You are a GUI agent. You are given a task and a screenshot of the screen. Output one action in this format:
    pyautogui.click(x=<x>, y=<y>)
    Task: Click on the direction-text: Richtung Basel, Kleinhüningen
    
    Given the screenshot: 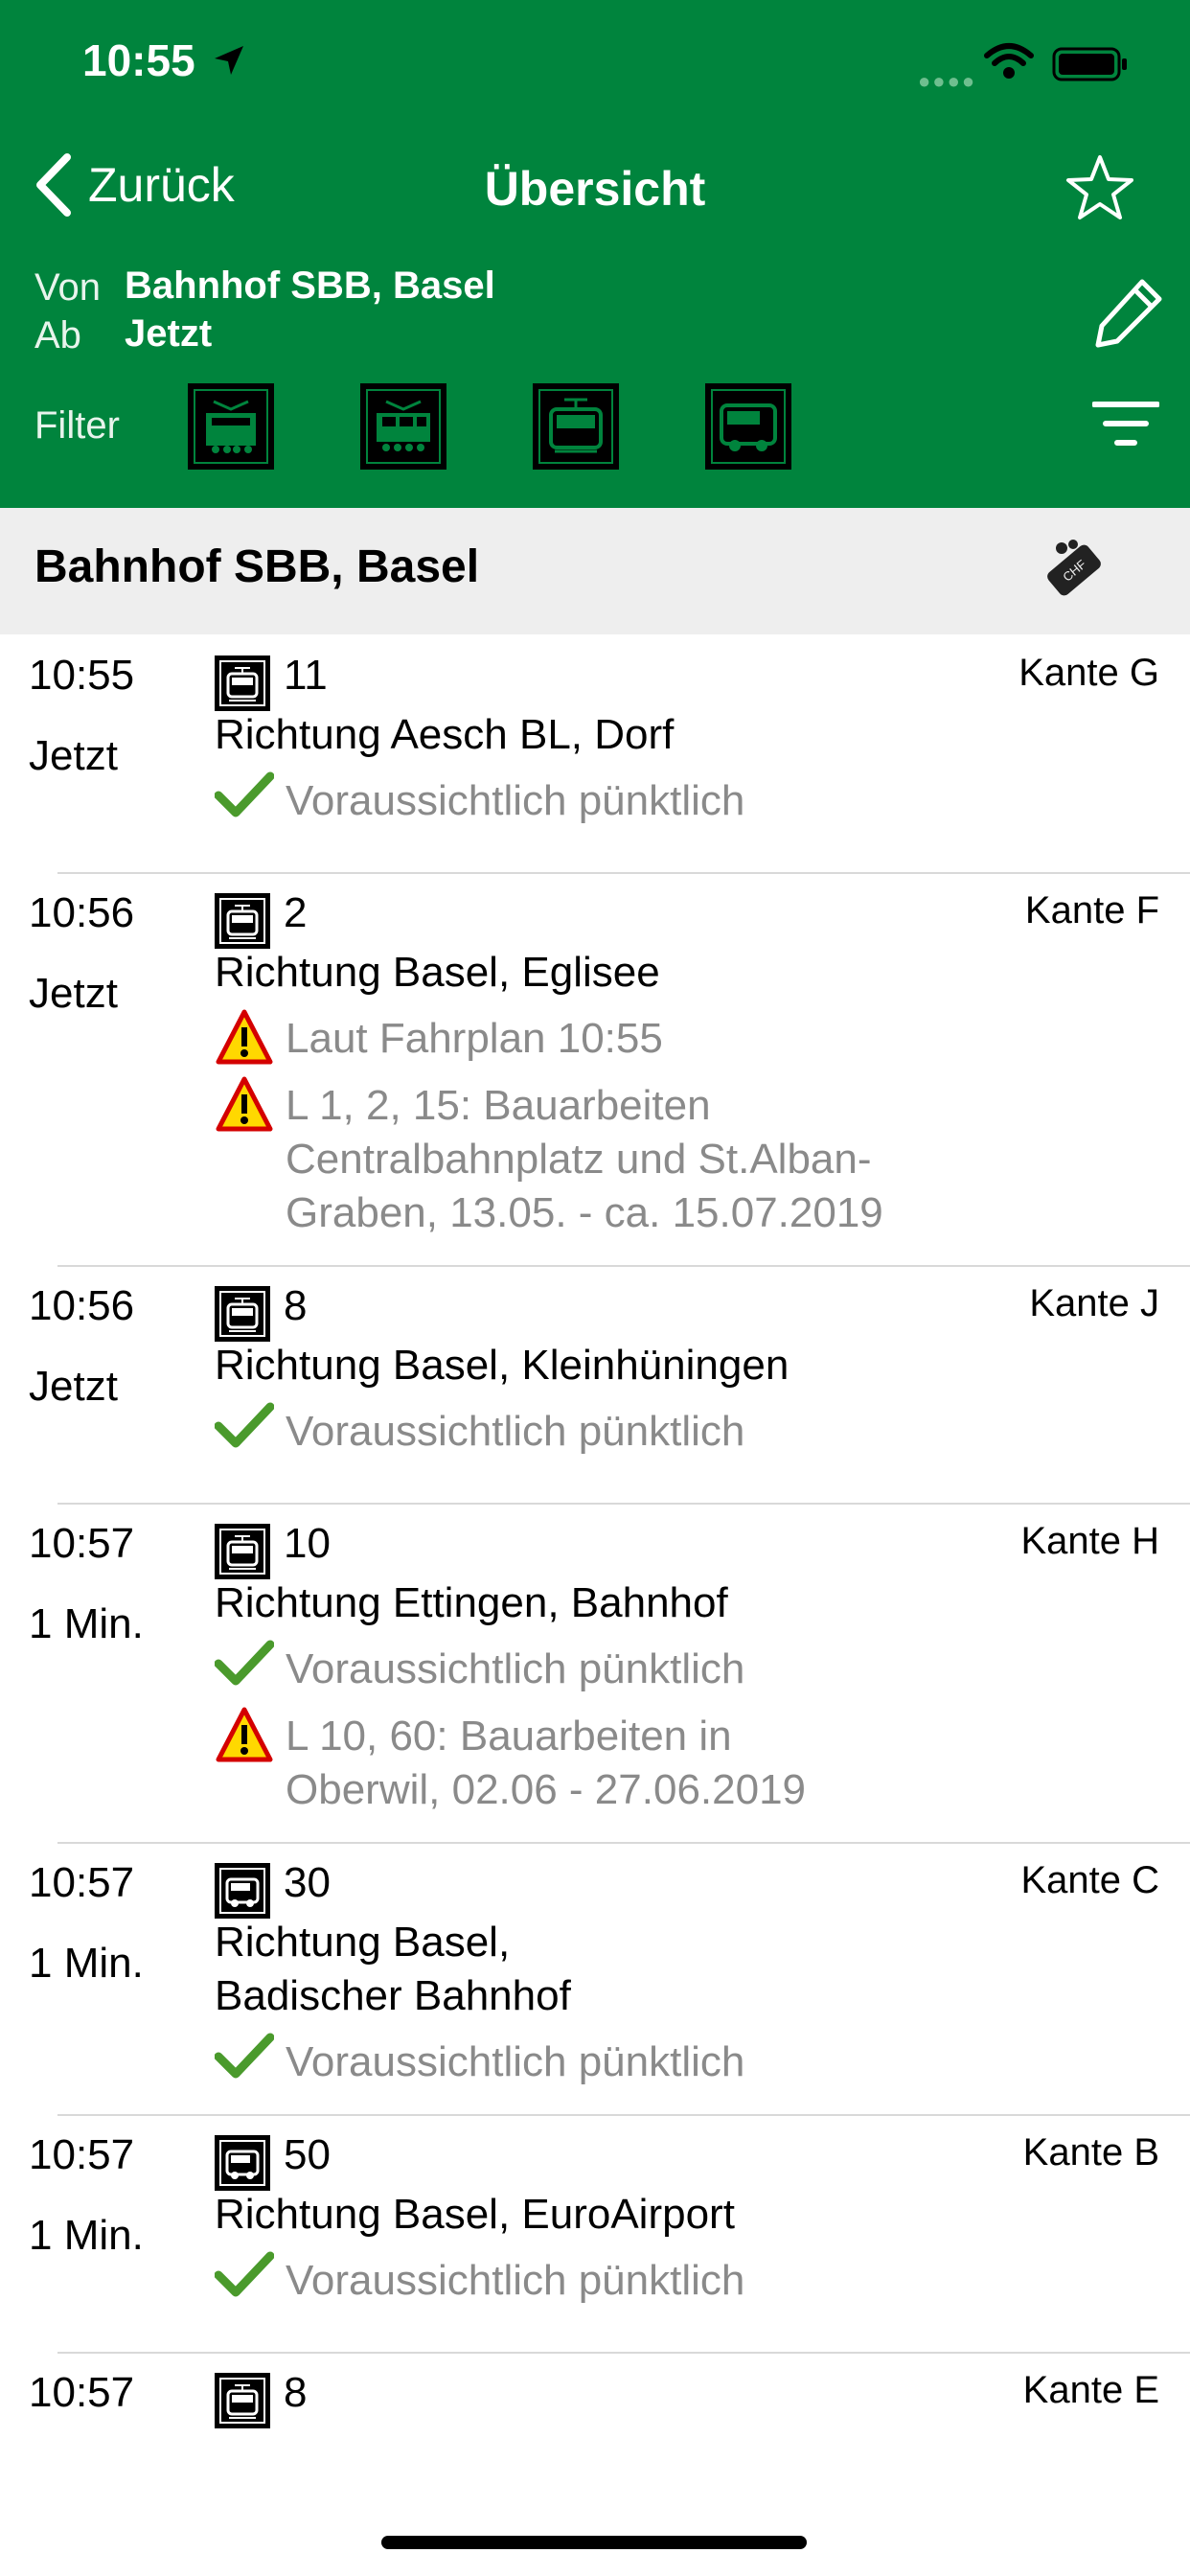 What is the action you would take?
    pyautogui.click(x=502, y=1365)
    